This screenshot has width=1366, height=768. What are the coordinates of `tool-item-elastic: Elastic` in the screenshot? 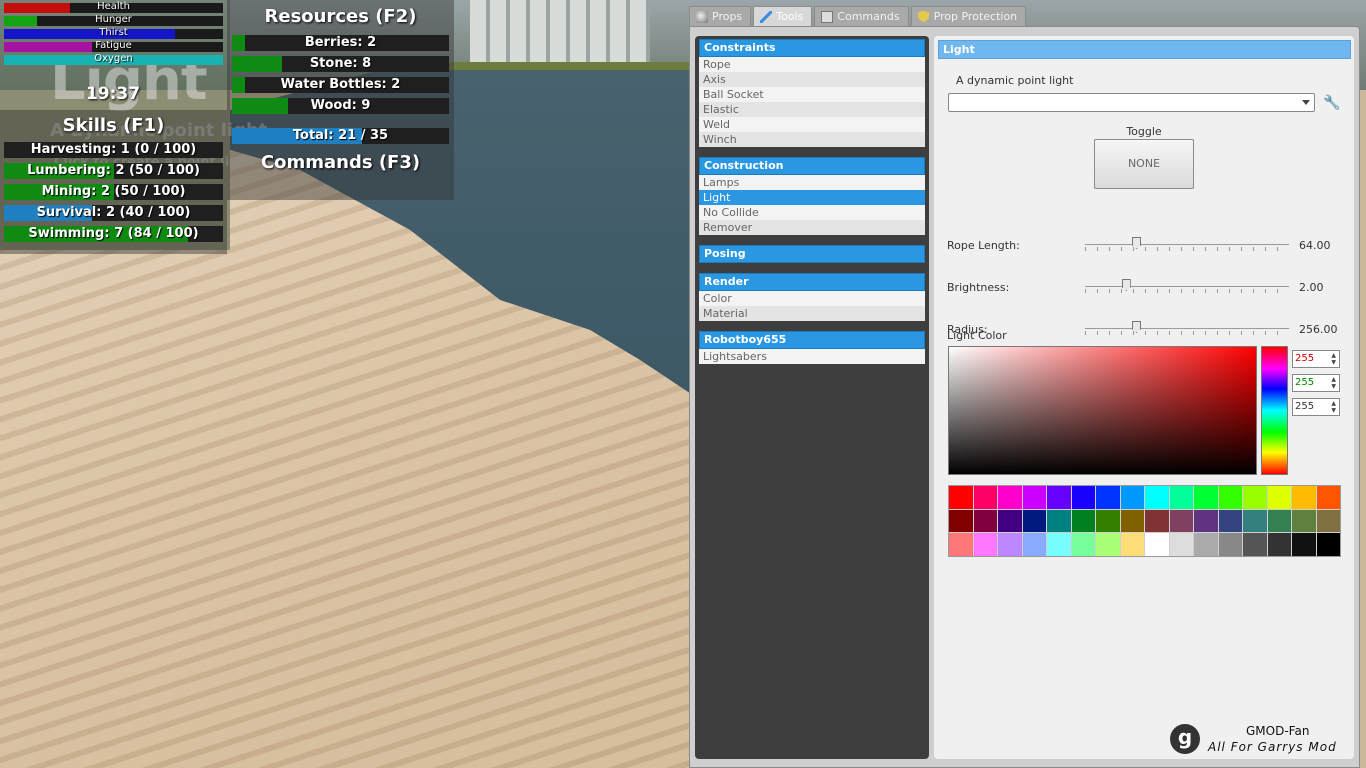 It's located at (812, 109).